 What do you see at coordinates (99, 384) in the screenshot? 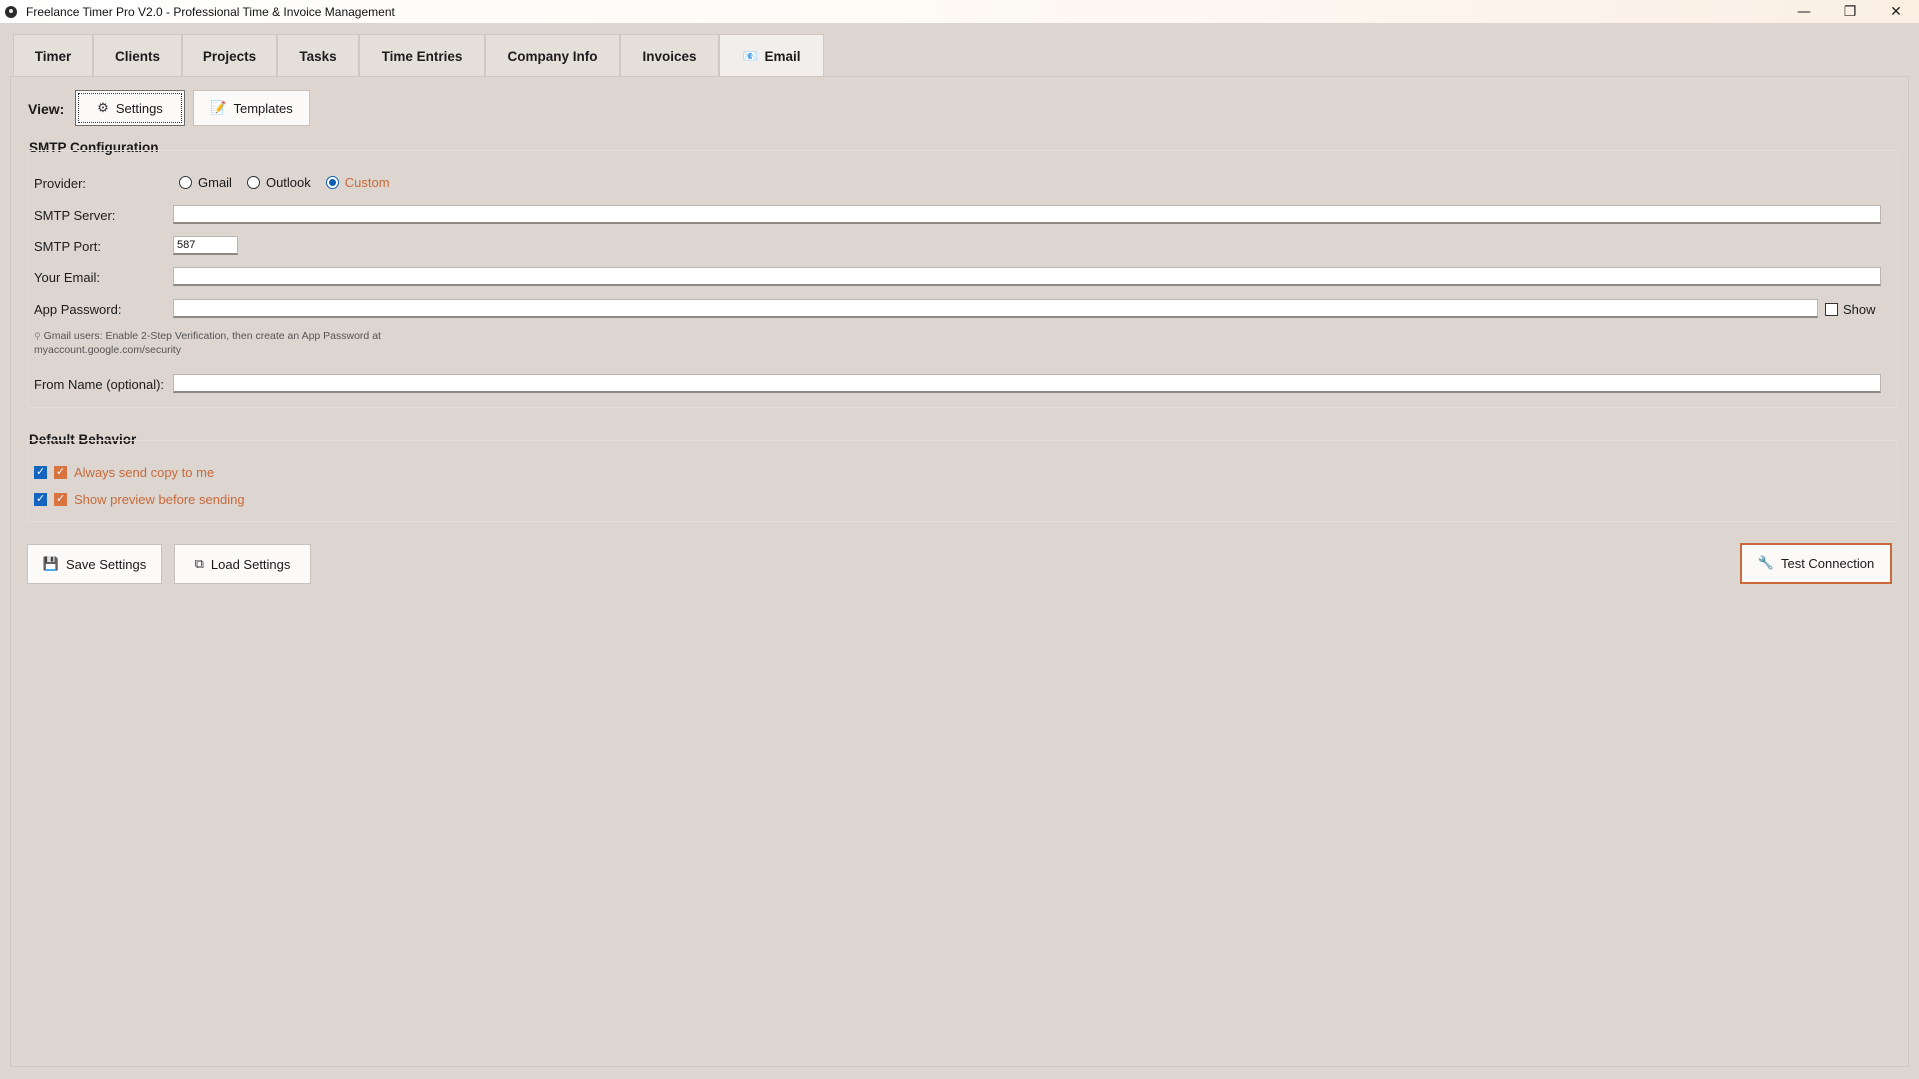
I see `from-name-label: From Name (optional):` at bounding box center [99, 384].